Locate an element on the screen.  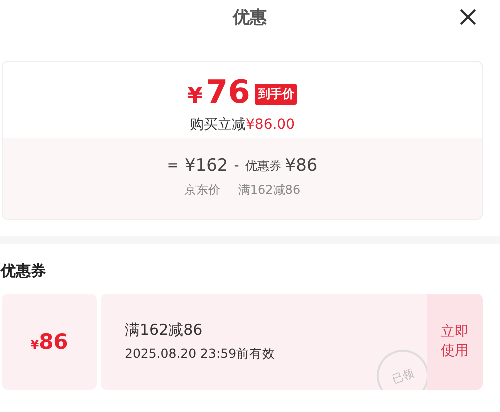
sheet-title: 优惠 is located at coordinates (250, 17).